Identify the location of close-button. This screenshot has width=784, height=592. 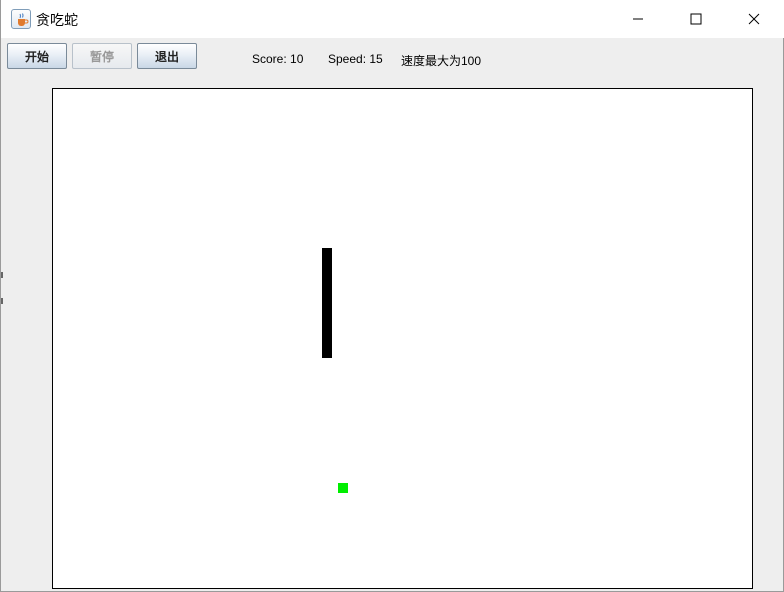
(754, 19).